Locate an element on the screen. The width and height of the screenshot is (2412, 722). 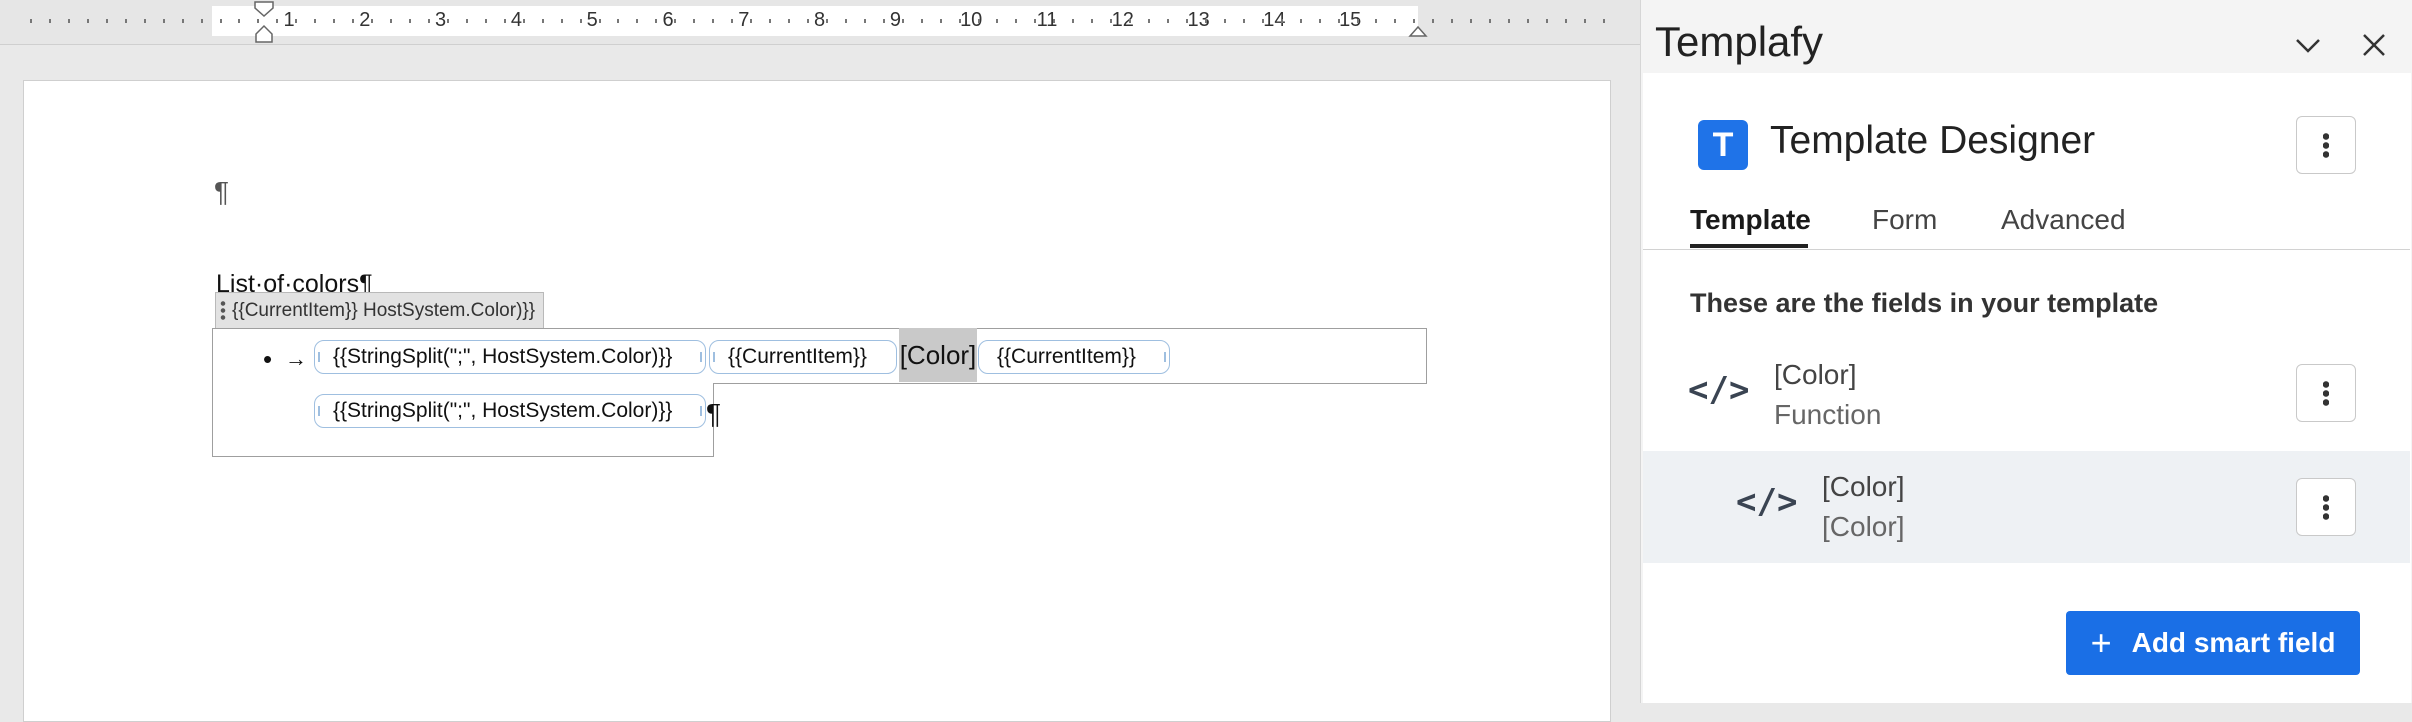
panel-title: Templafy is located at coordinates (1739, 41).